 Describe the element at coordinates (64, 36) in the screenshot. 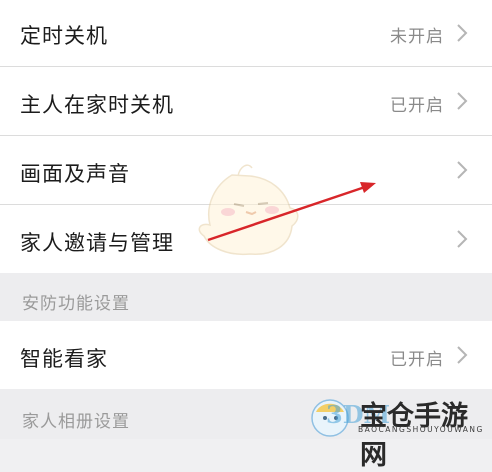

I see `row-label: 定时关机` at that location.